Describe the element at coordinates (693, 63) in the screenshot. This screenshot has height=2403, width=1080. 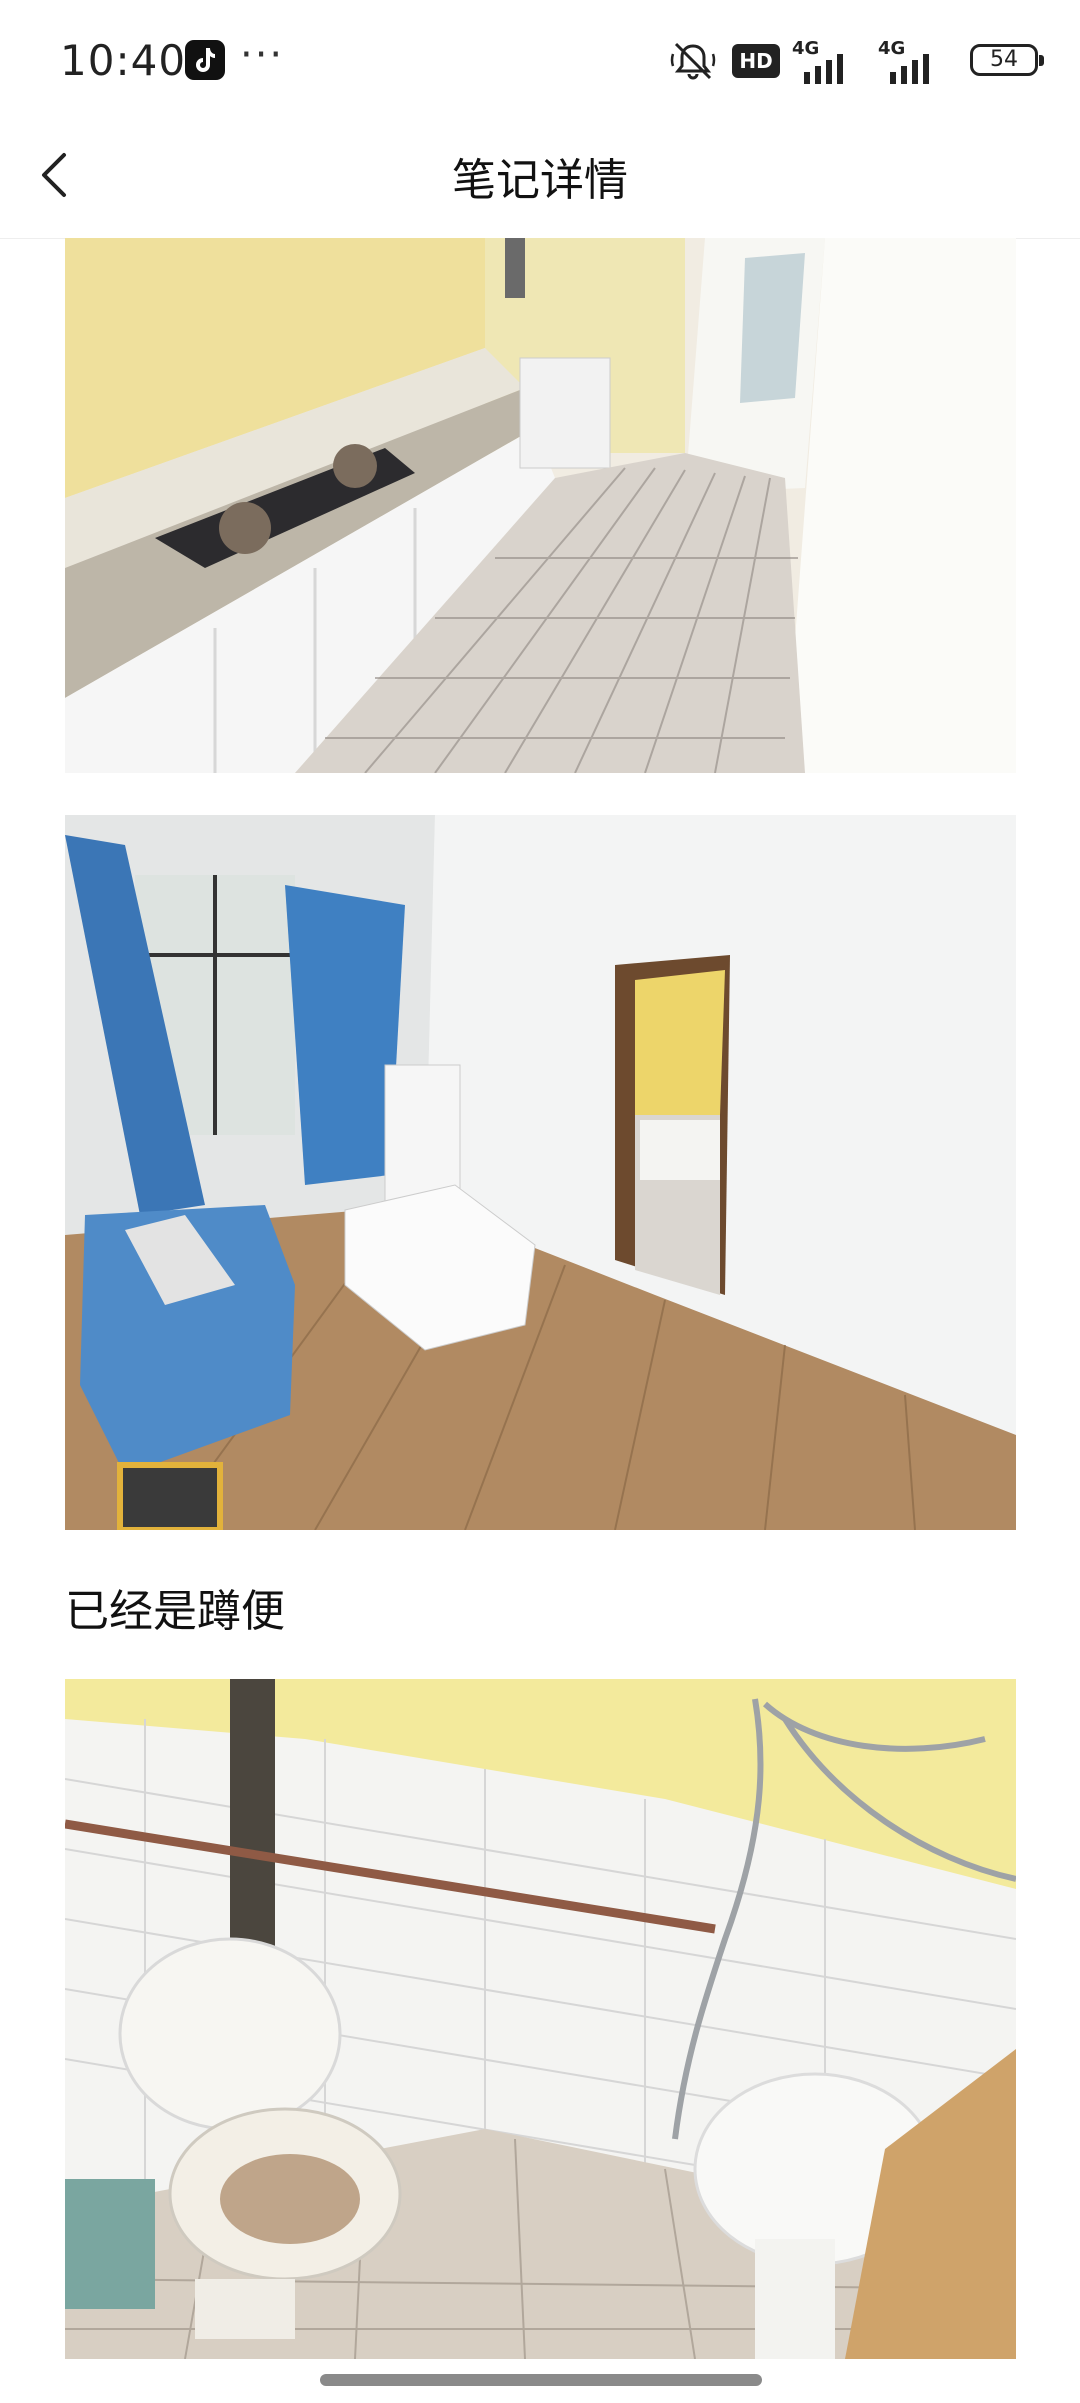
I see `mute-icon` at that location.